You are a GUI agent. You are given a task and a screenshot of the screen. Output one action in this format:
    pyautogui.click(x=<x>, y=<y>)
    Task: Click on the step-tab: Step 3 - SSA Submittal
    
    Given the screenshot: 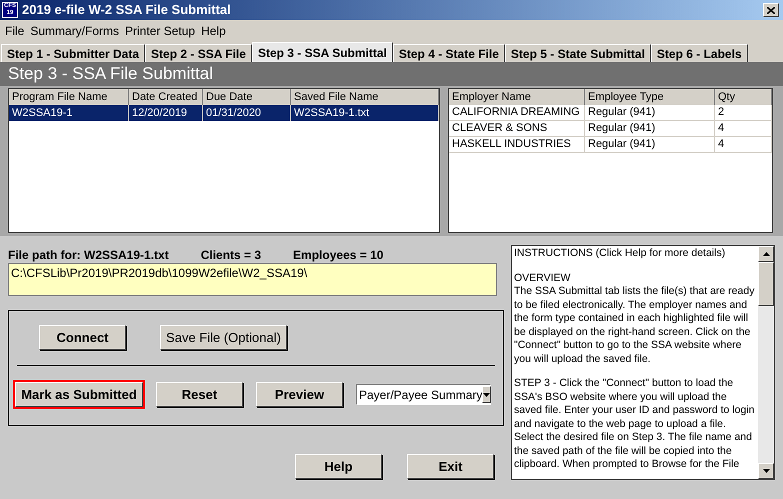 What is the action you would take?
    pyautogui.click(x=322, y=52)
    